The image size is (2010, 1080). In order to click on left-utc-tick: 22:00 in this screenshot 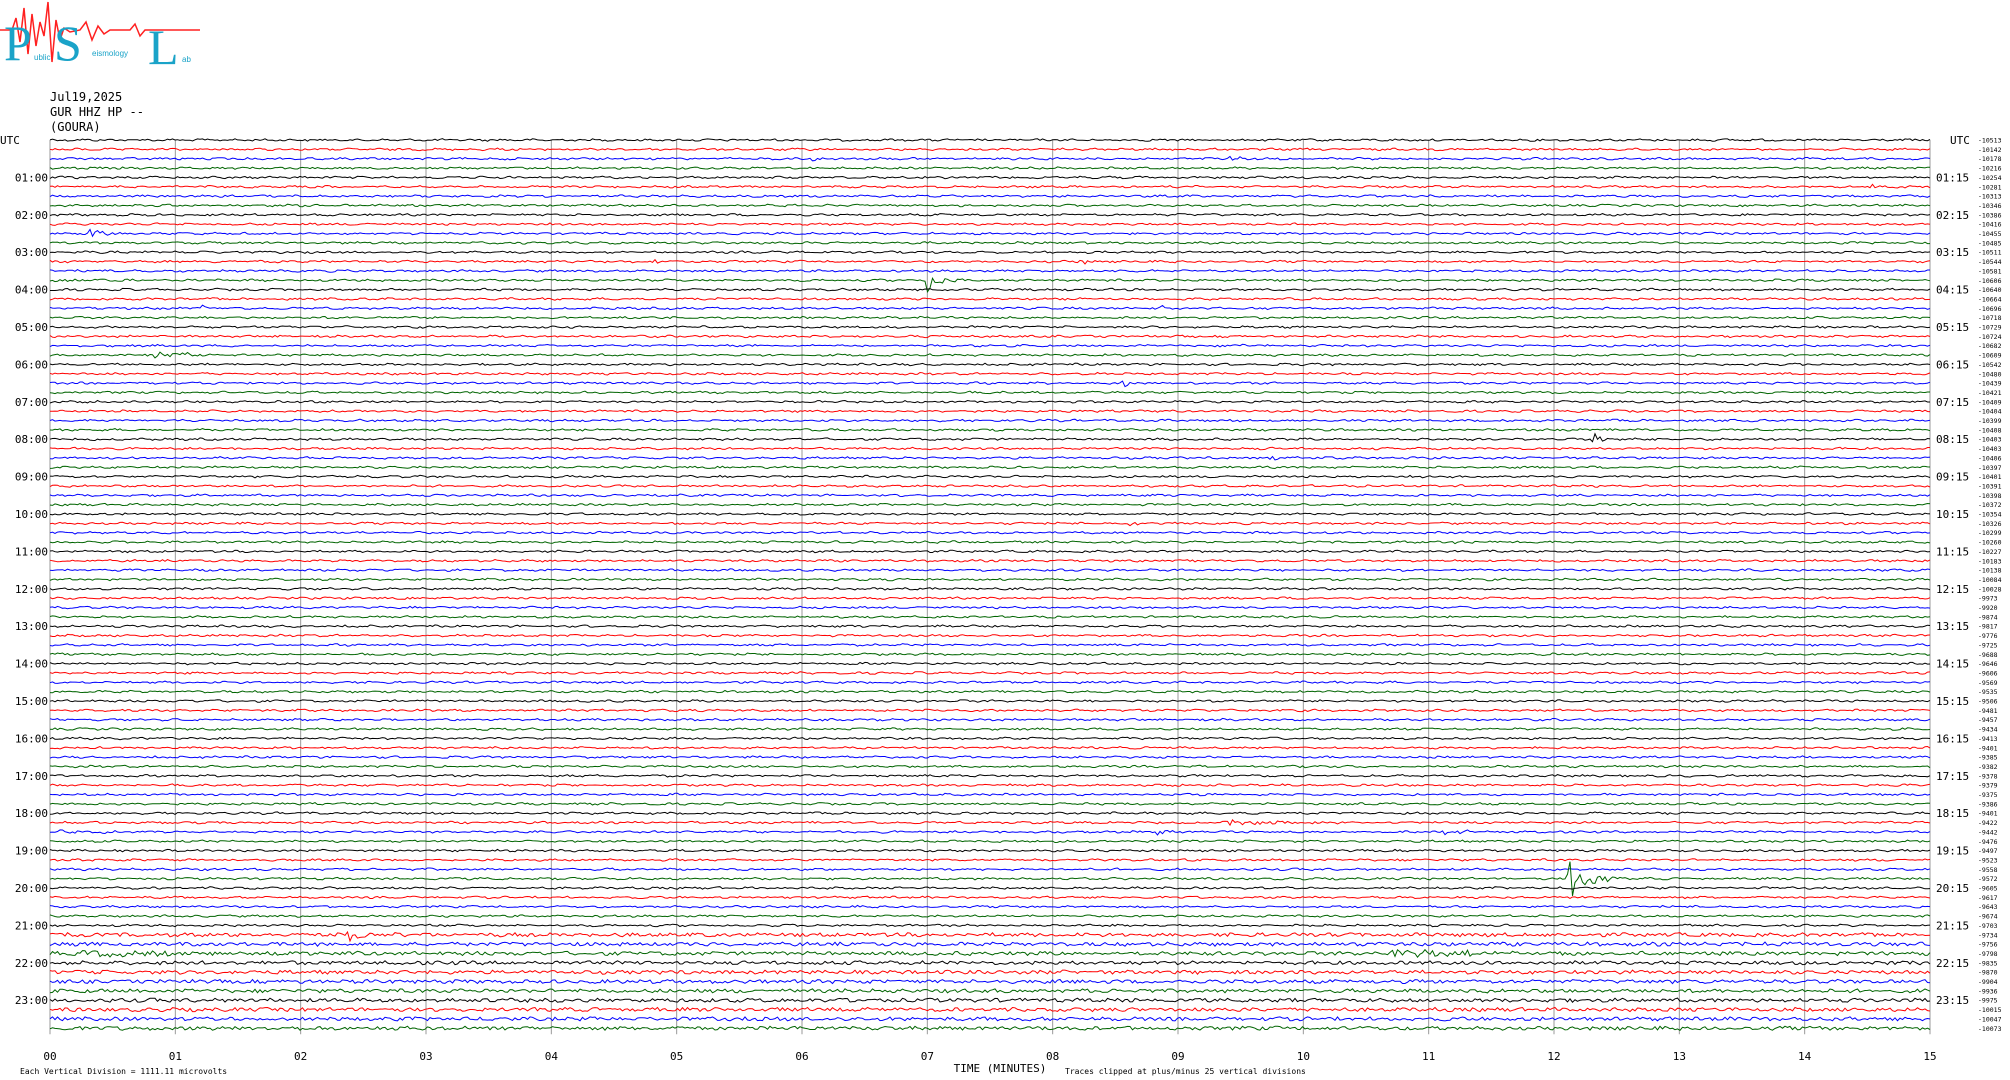, I will do `click(31, 963)`.